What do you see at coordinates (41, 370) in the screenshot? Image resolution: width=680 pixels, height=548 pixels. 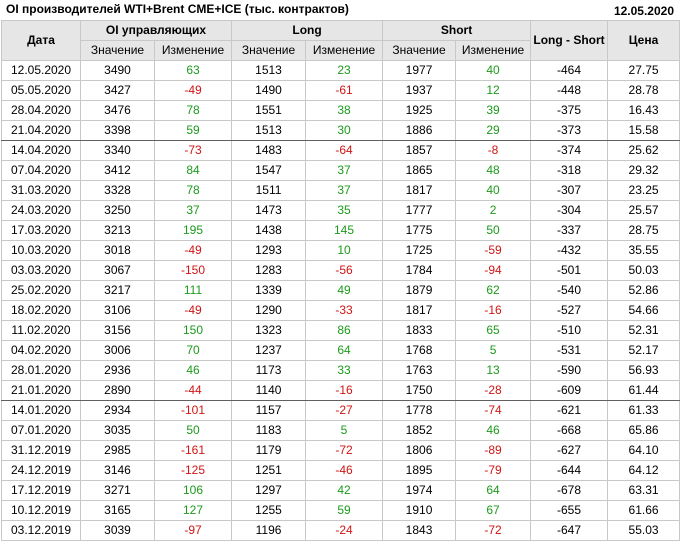 I see `cell-date: 28.01.2020` at bounding box center [41, 370].